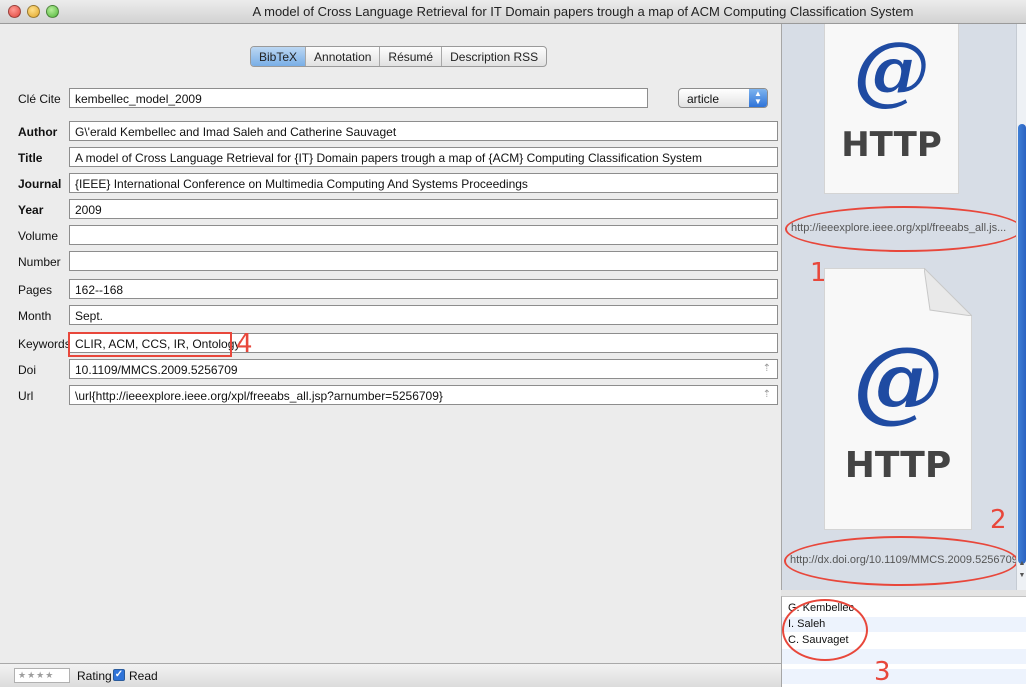  I want to click on doi-field: 10.1109/MMCS.2009.5256709 ⇡, so click(423, 369).